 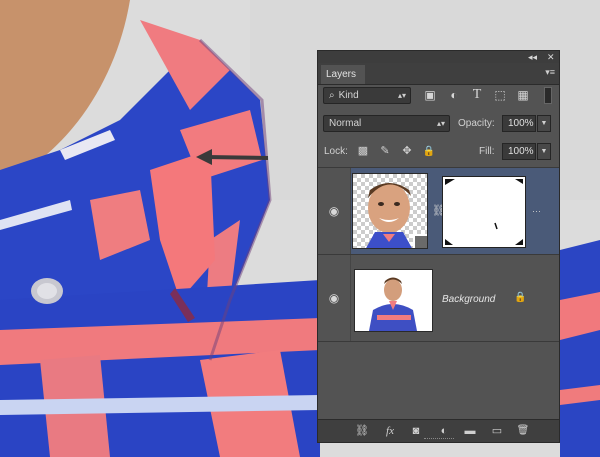 What do you see at coordinates (477, 95) in the screenshot?
I see `type-filter-icon: T` at bounding box center [477, 95].